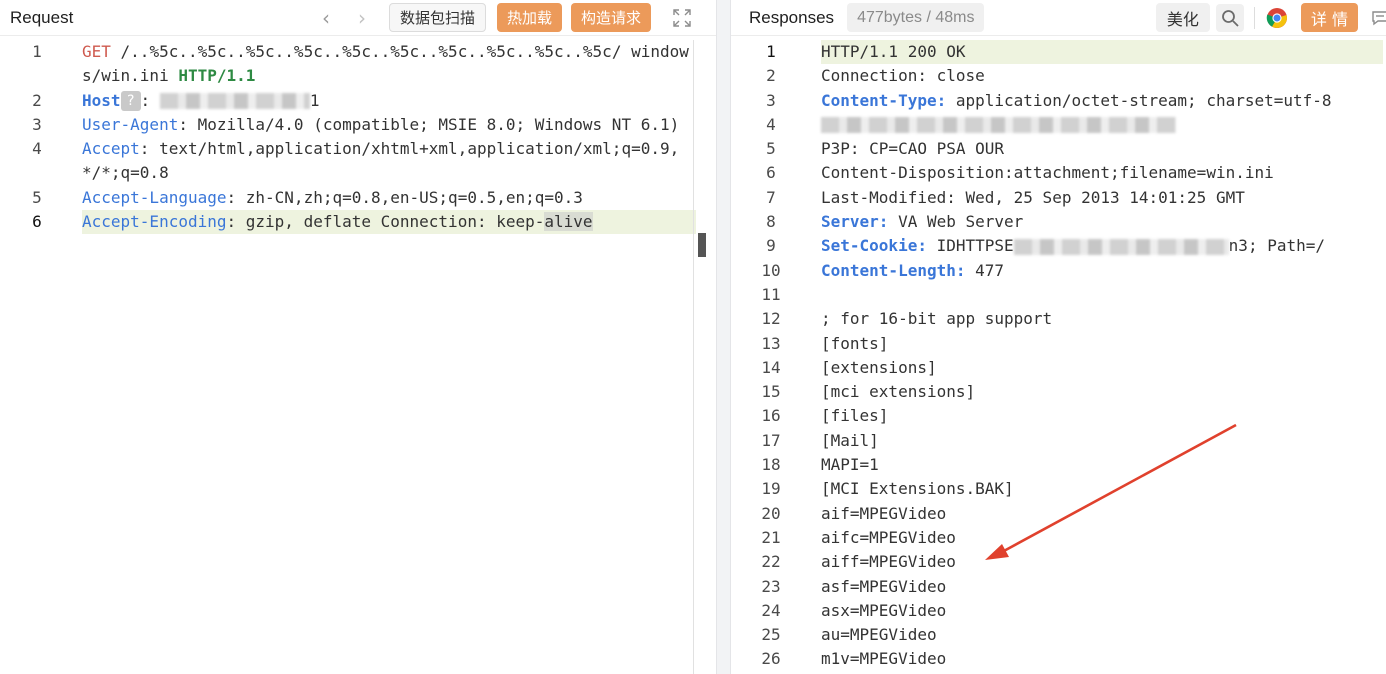  Describe the element at coordinates (1102, 319) in the screenshot. I see `response-line-text: ; for 16-bit app support` at that location.